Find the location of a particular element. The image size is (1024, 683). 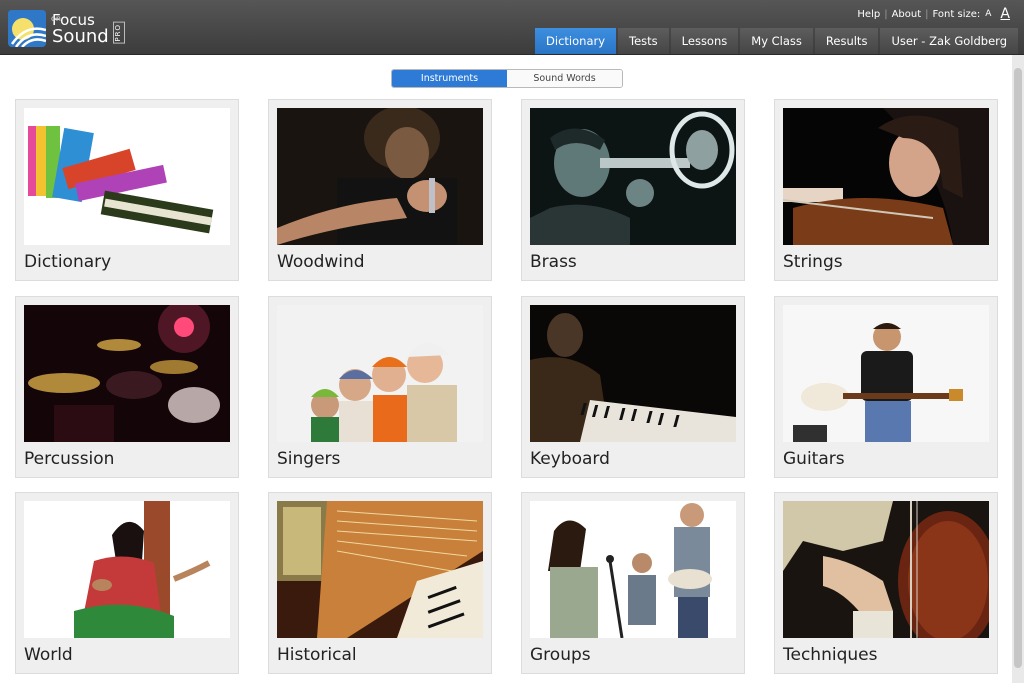

category-label: Dictionary is located at coordinates (68, 262).